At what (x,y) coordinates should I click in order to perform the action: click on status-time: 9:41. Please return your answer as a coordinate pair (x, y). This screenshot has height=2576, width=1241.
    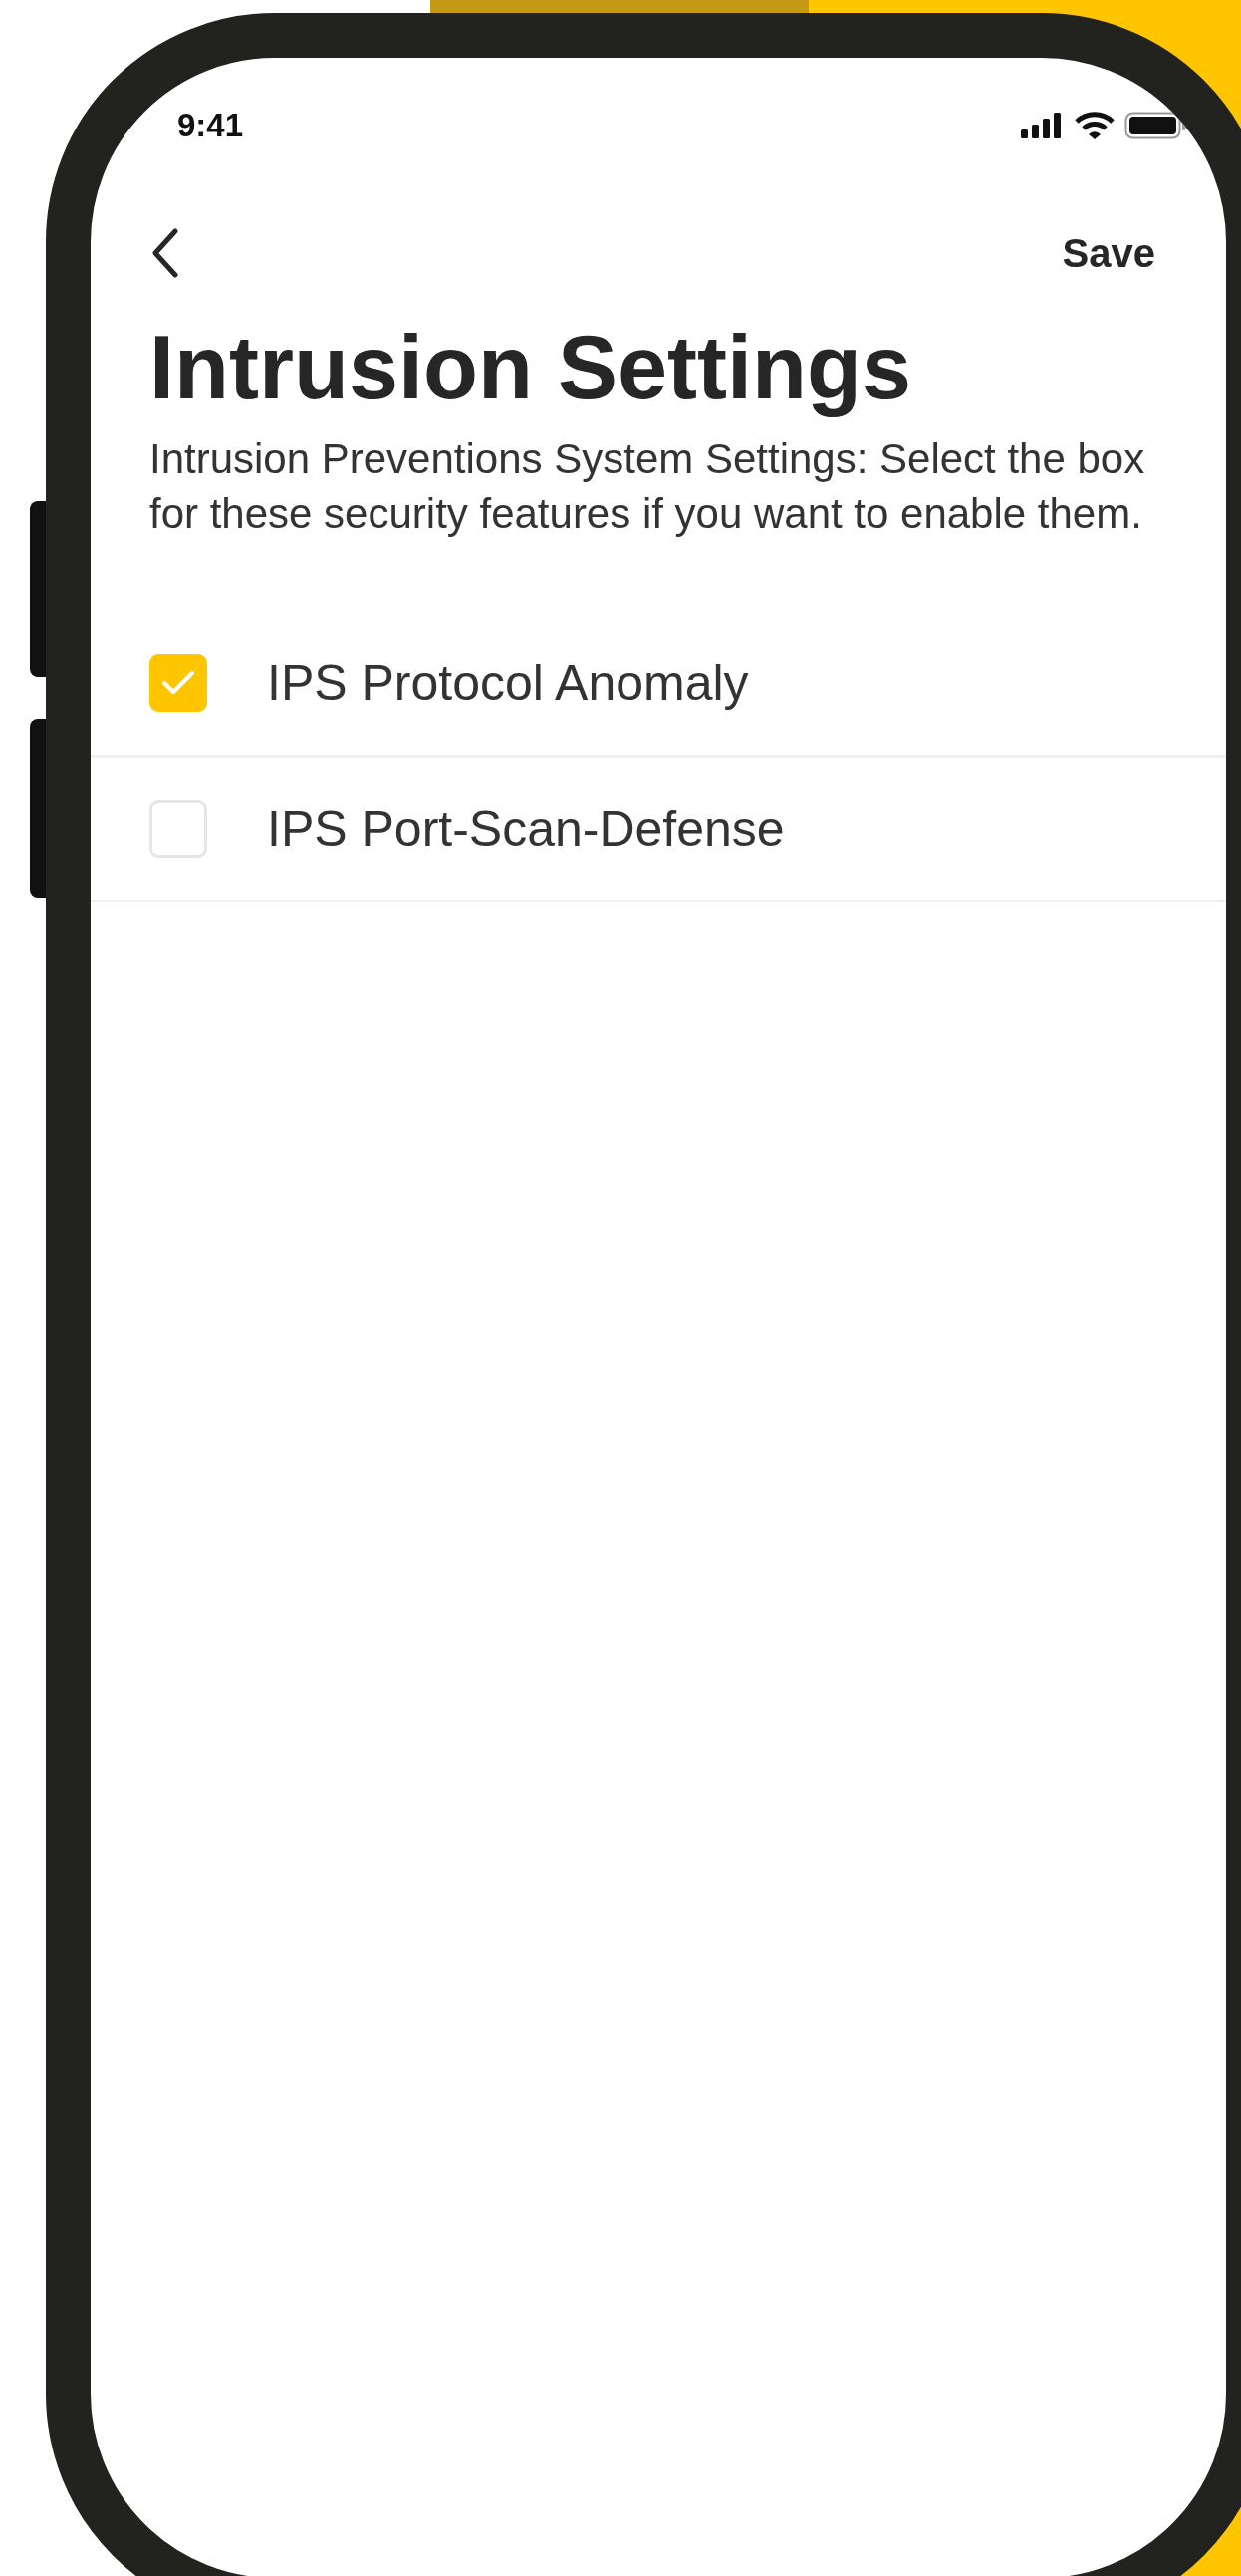
    Looking at the image, I should click on (210, 125).